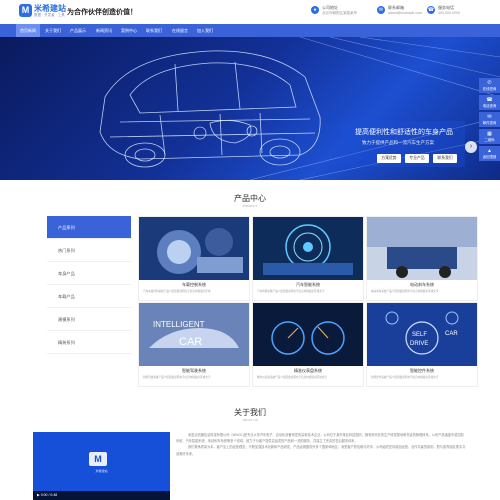 Image resolution: width=500 pixels, height=500 pixels. Describe the element at coordinates (308, 285) in the screenshot. I see `product-title: 汽车智能系统` at that location.